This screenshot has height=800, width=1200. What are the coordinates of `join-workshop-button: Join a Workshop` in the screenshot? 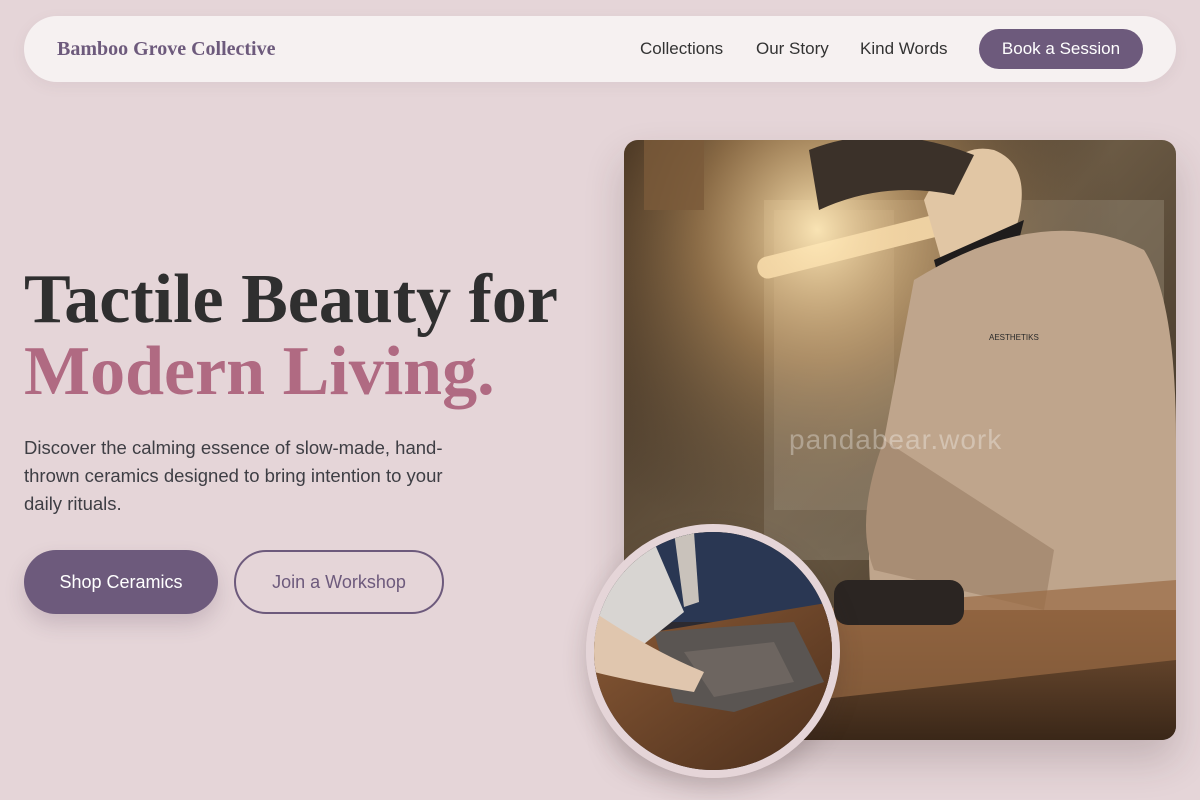 It's located at (339, 582).